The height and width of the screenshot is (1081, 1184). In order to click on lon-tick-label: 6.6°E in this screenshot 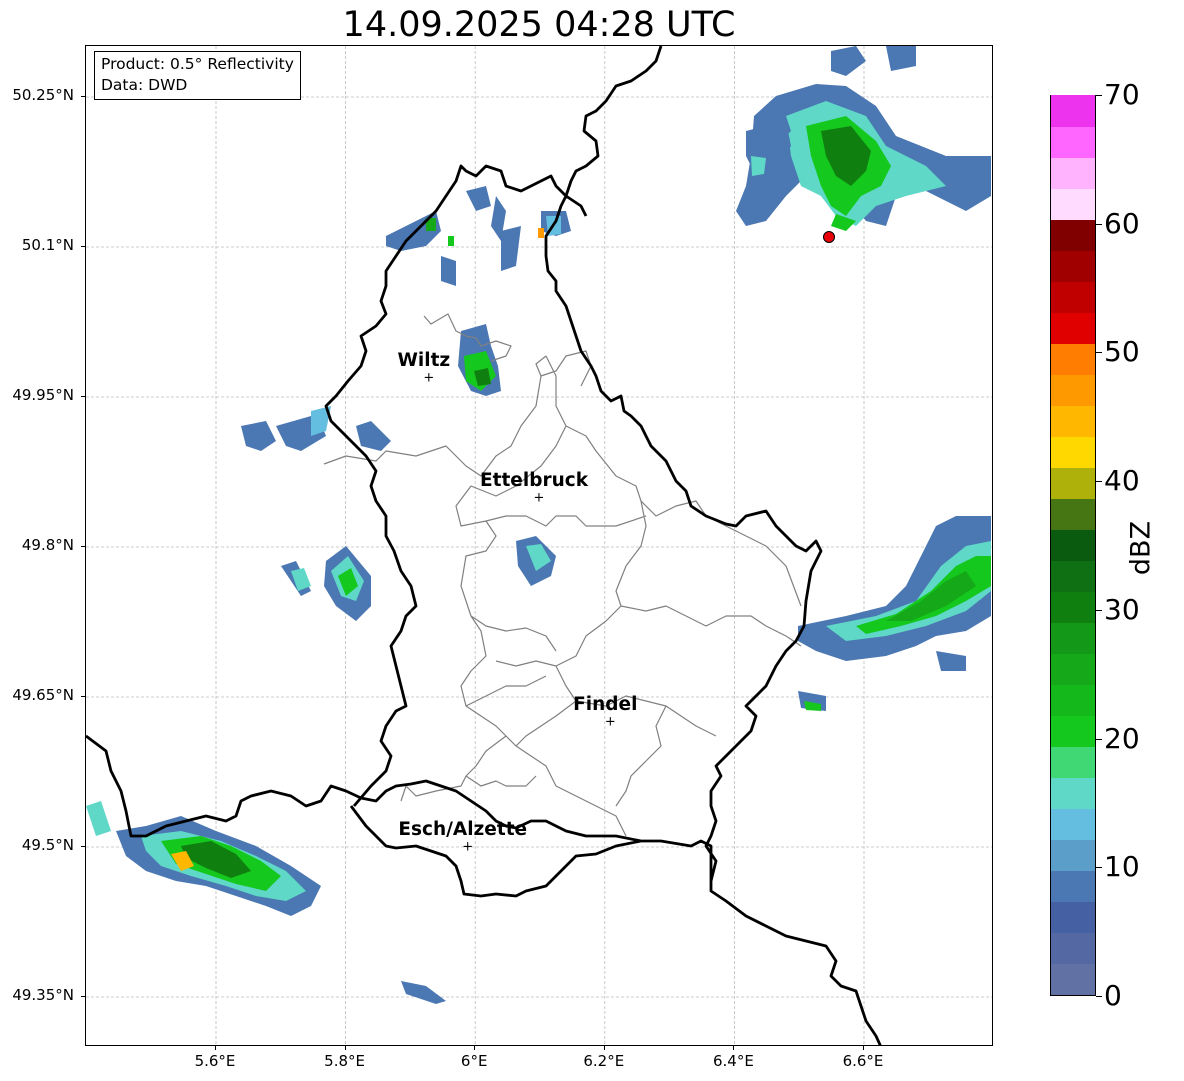, I will do `click(863, 1061)`.